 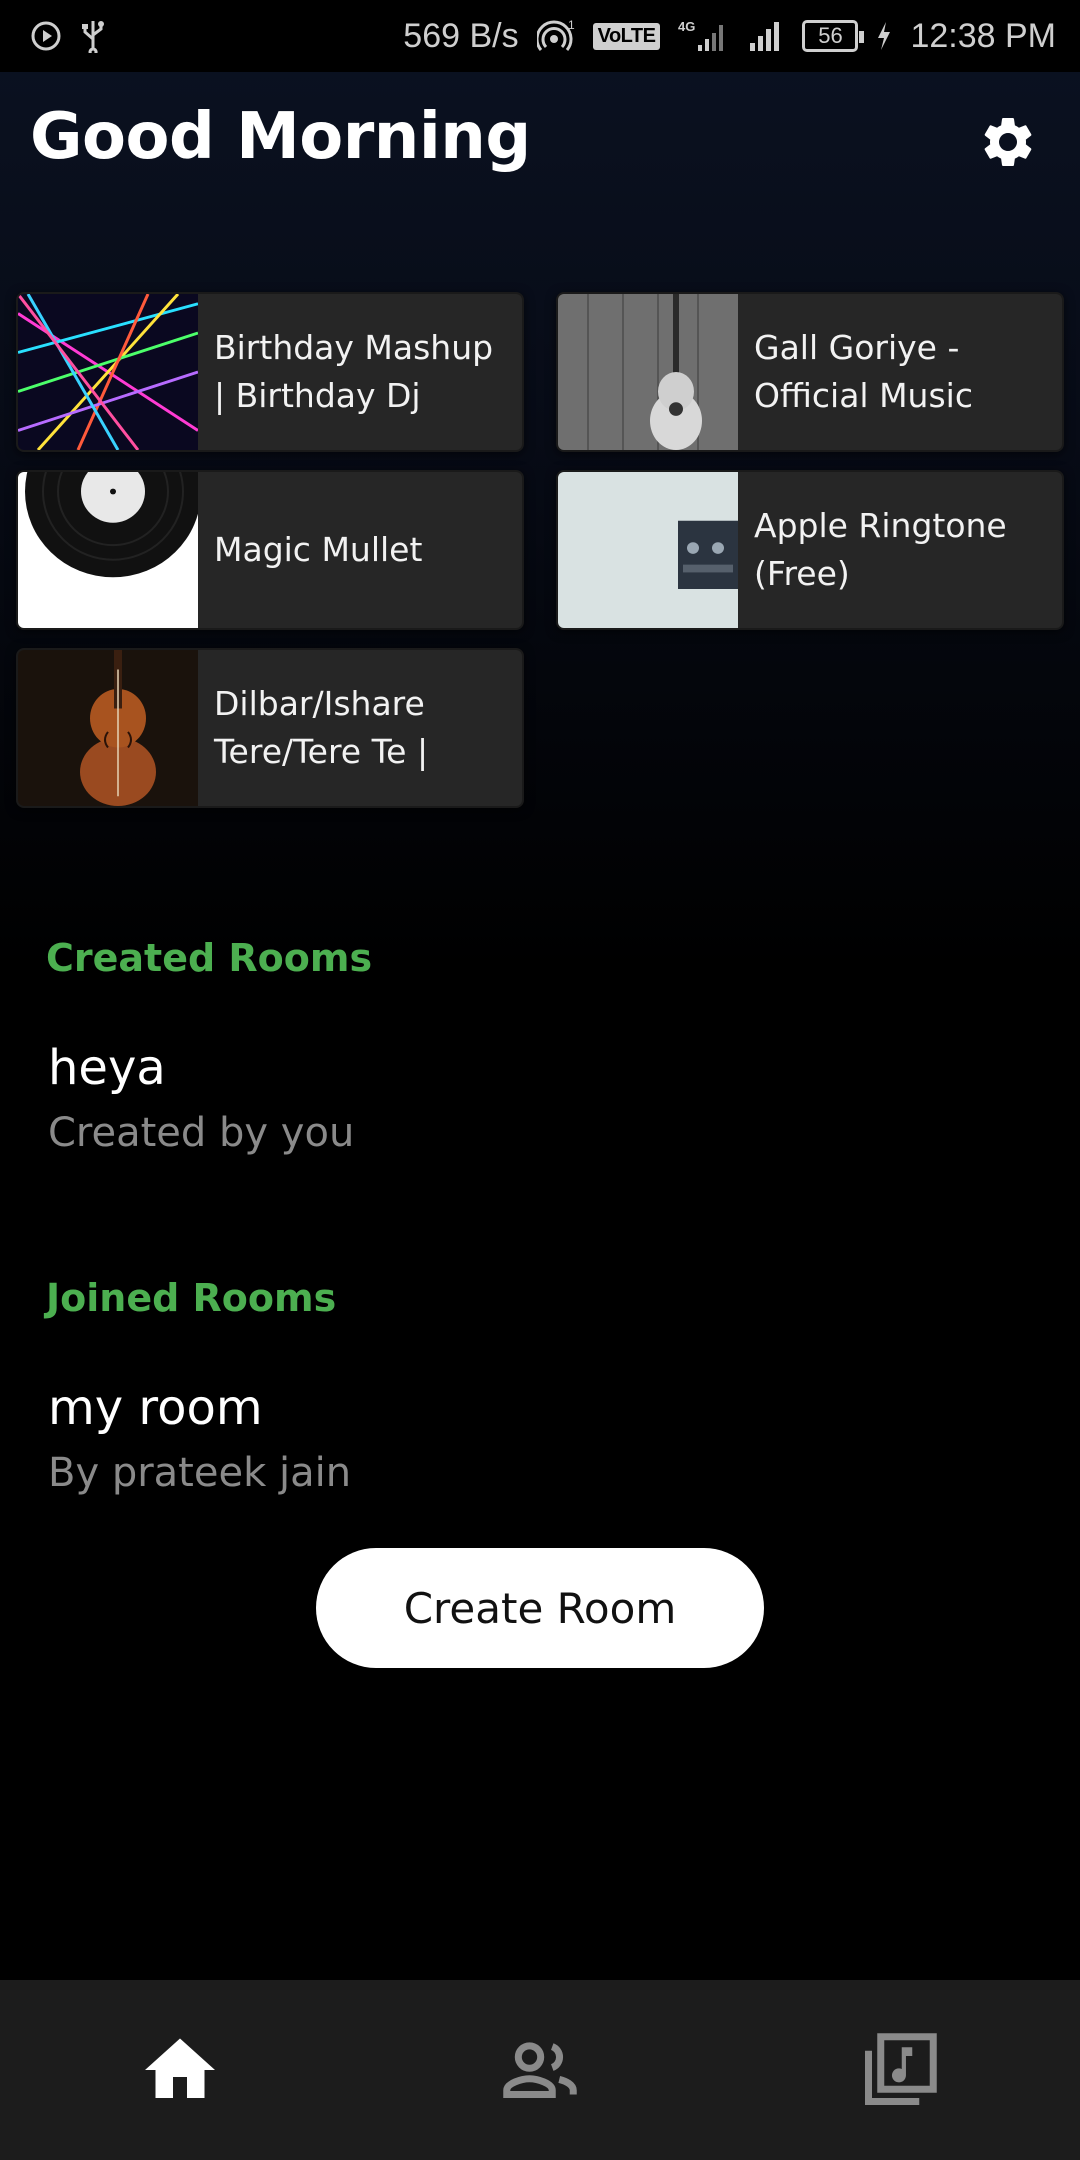 What do you see at coordinates (318, 549) in the screenshot?
I see `song-title: Magic Mullet` at bounding box center [318, 549].